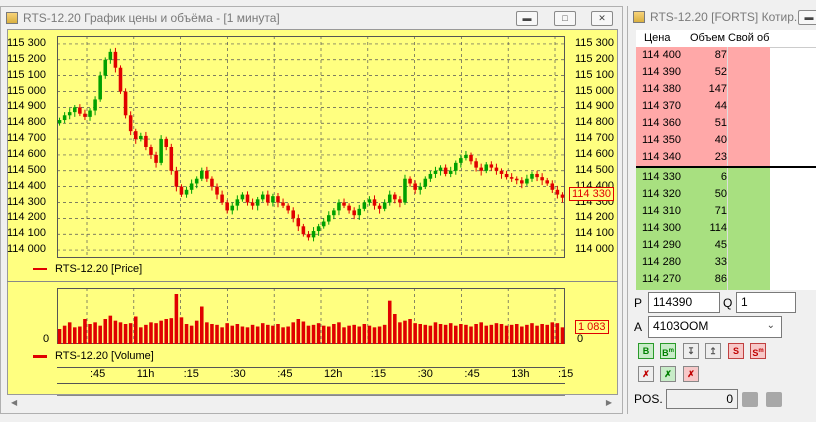  Describe the element at coordinates (594, 58) in the screenshot. I see `price-tick-right: 115 200` at that location.